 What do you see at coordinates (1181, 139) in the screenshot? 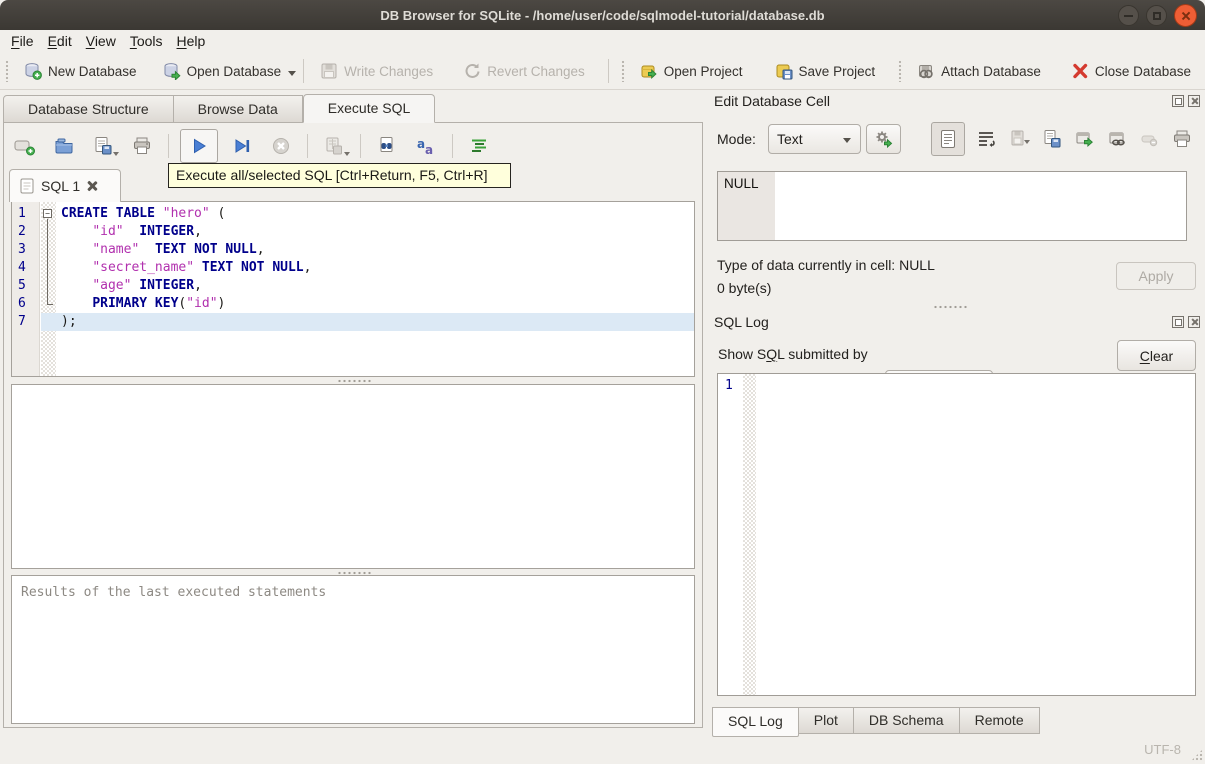
I see `print-cell-button` at bounding box center [1181, 139].